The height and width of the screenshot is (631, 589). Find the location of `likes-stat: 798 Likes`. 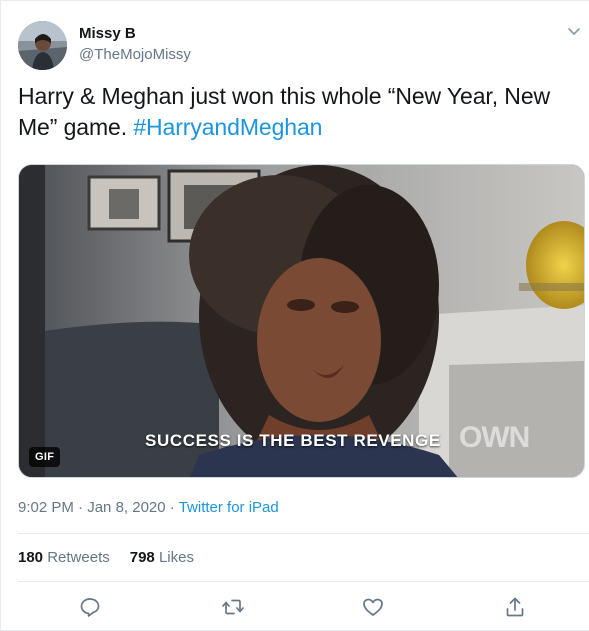

likes-stat: 798 Likes is located at coordinates (162, 557).